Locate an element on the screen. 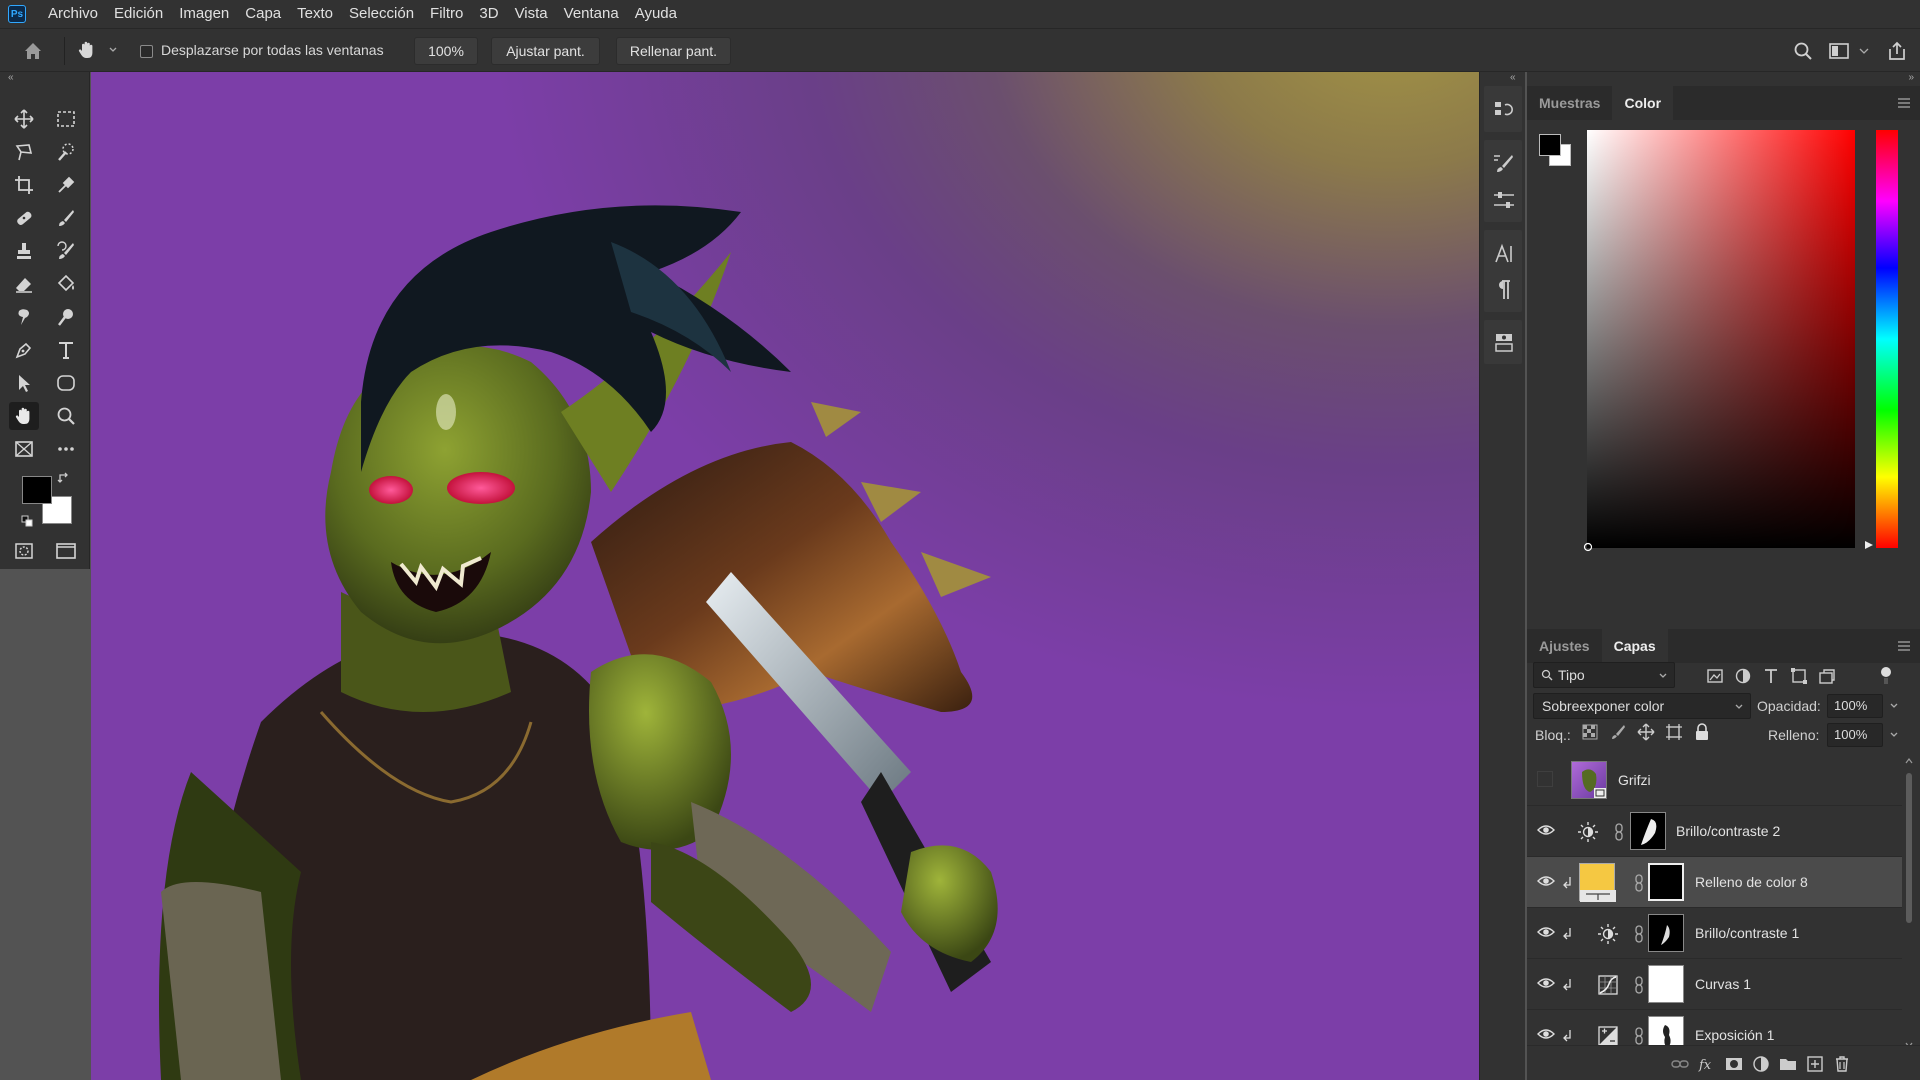 The width and height of the screenshot is (1920, 1080). lock-all-icon is located at coordinates (1702, 732).